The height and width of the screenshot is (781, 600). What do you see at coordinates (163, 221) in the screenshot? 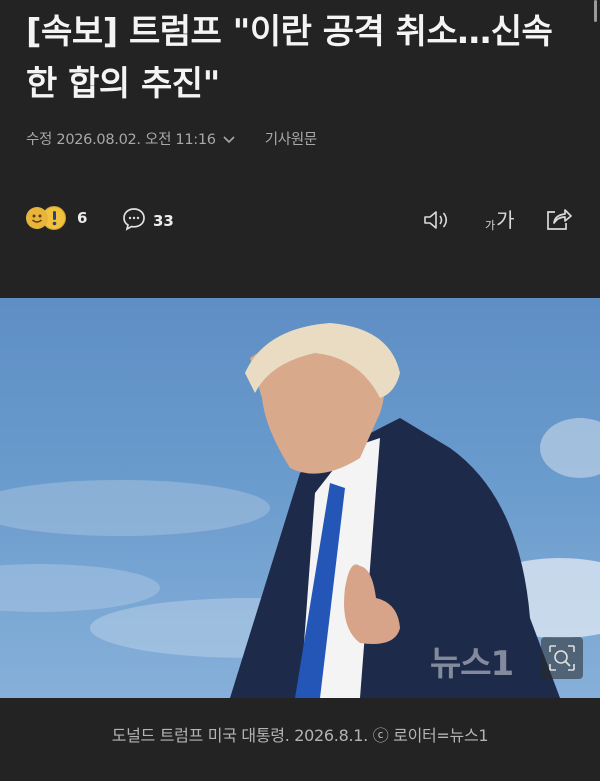
I see `comment-count: 33` at bounding box center [163, 221].